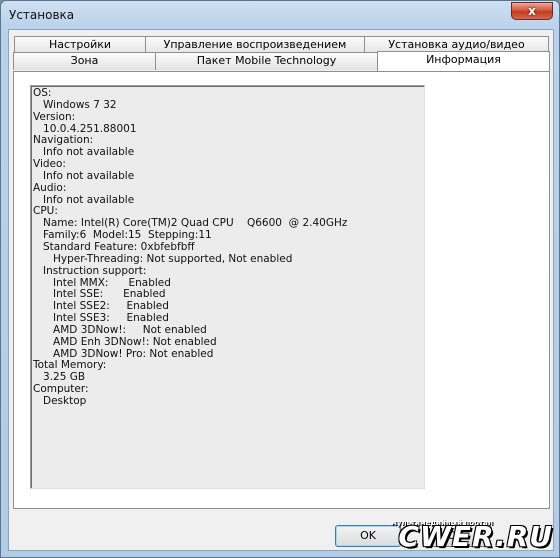  Describe the element at coordinates (59, 377) in the screenshot. I see `info-line: 3.25 GB` at that location.